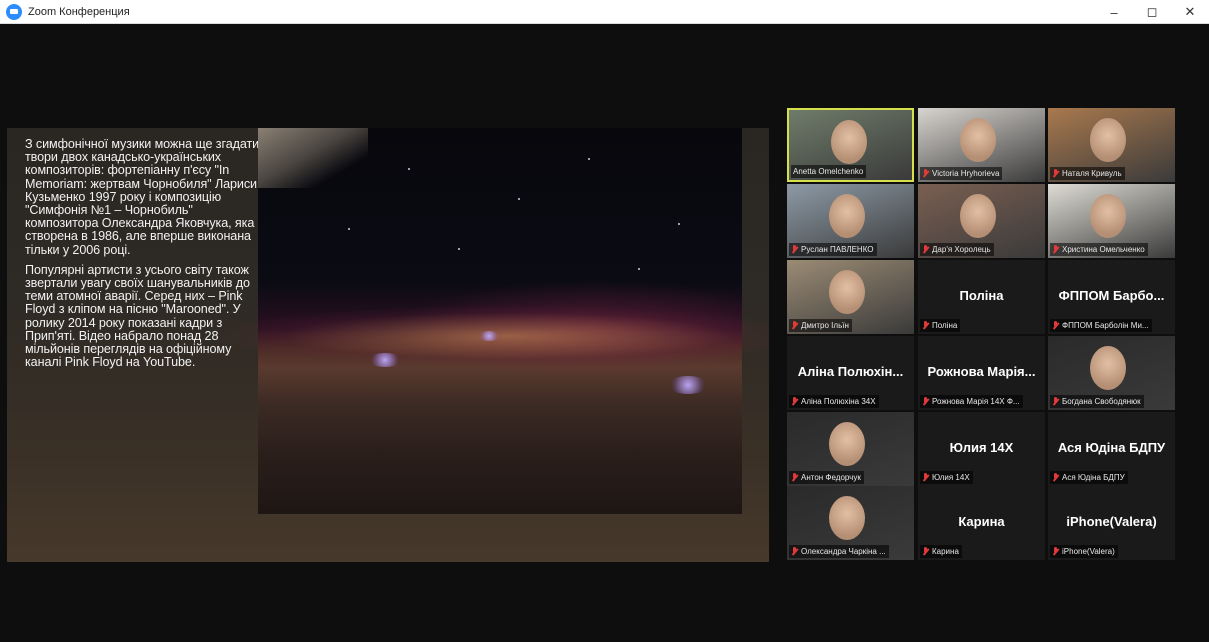 The width and height of the screenshot is (1209, 642). I want to click on zoom-logo-icon, so click(14, 11).